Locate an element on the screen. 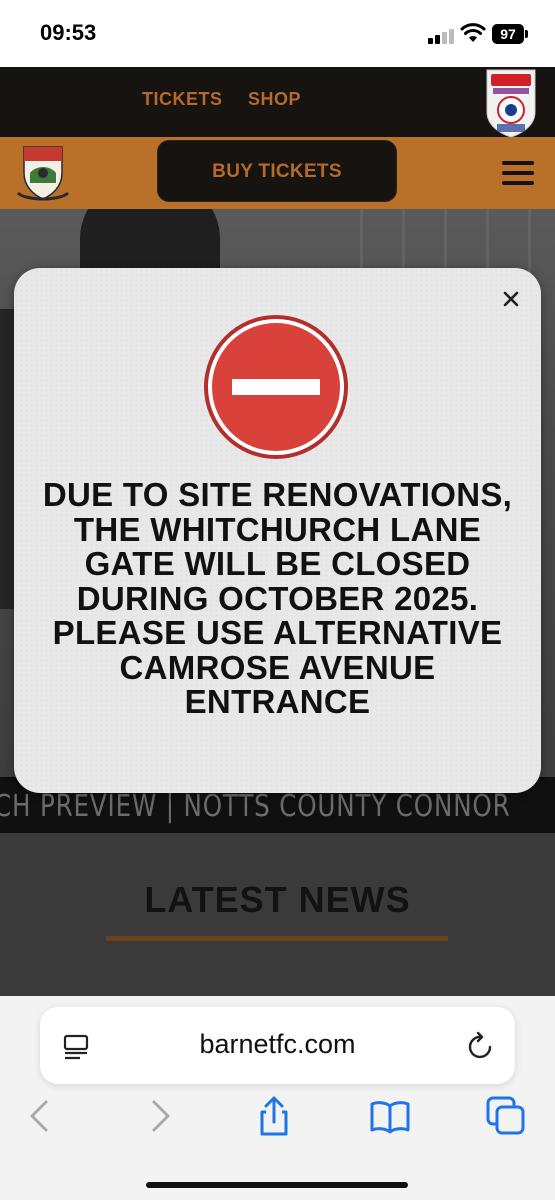 The height and width of the screenshot is (1200, 555). ticker-text: CH PREVIEW | NOTTS COUNTY CONNOR is located at coordinates (255, 806).